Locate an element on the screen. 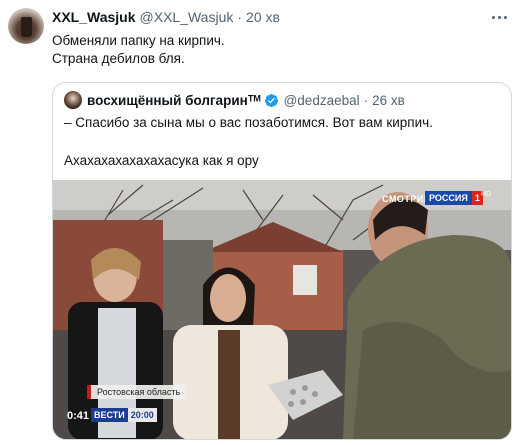 Image resolution: width=520 pixels, height=445 pixels. quoted-avatar is located at coordinates (73, 100).